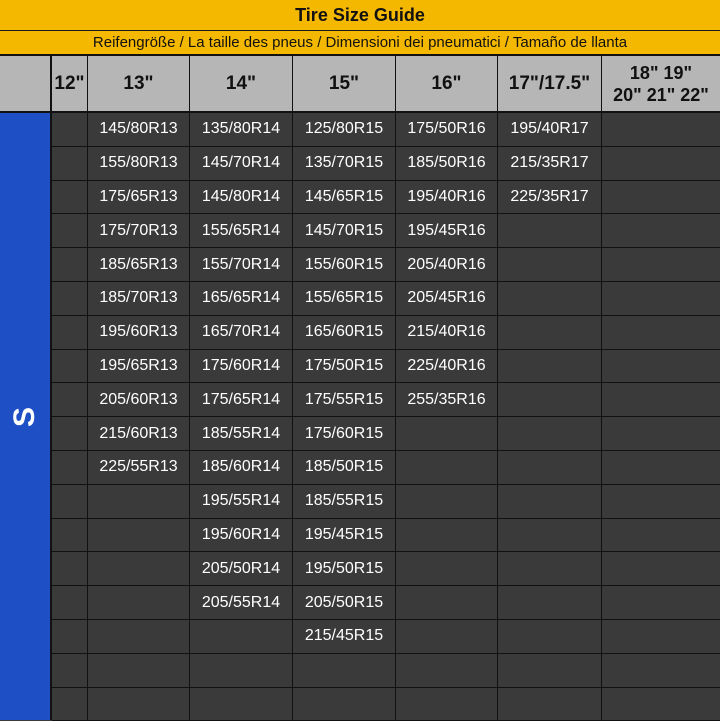 The height and width of the screenshot is (721, 720). What do you see at coordinates (447, 265) in the screenshot?
I see `size-cell: 205/40R16` at bounding box center [447, 265].